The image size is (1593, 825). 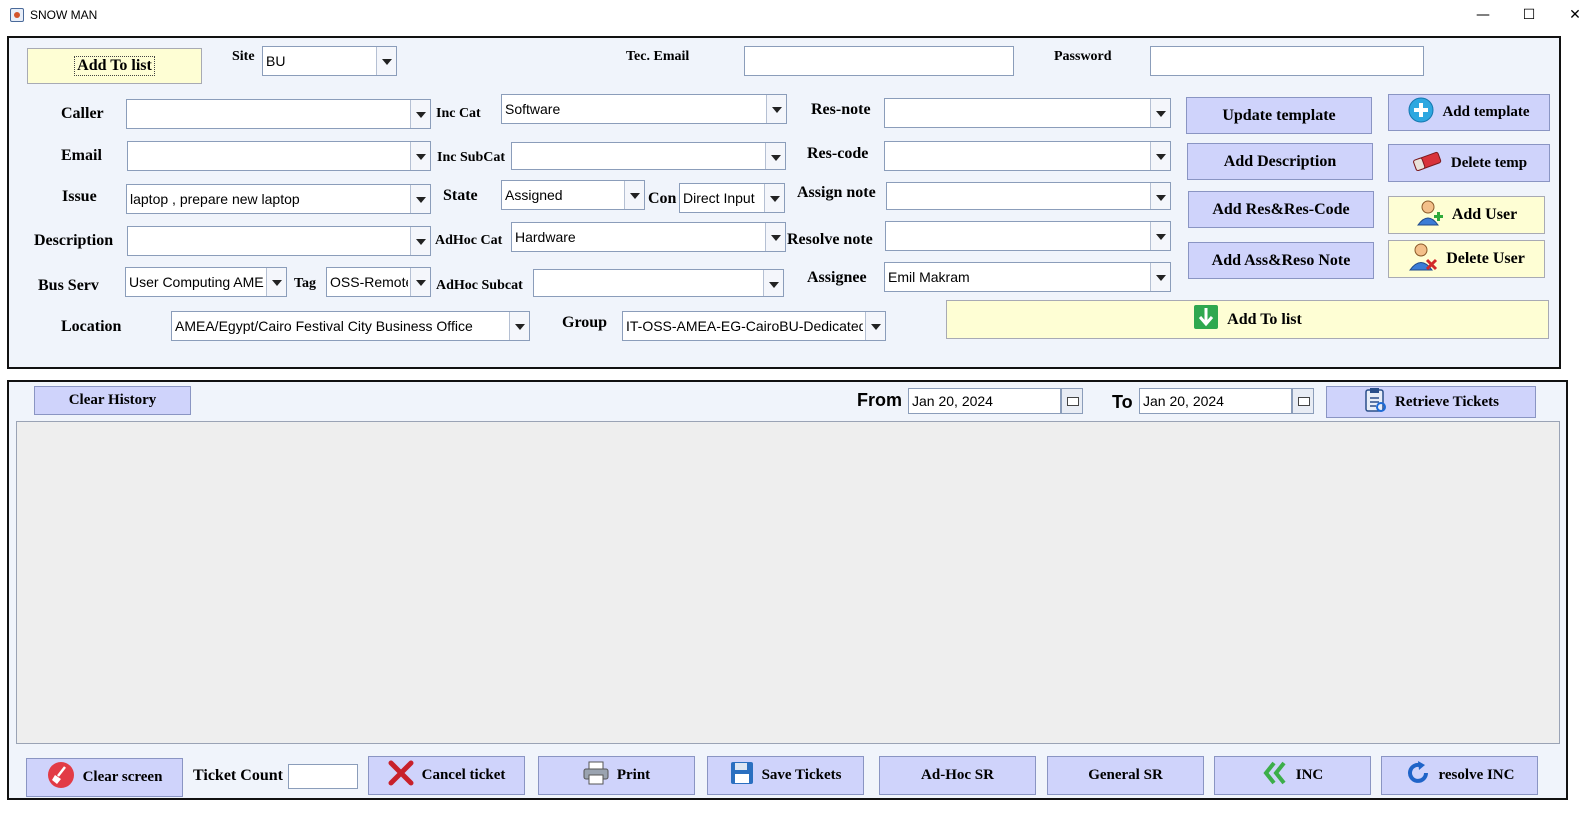 I want to click on tag-label: Tag, so click(x=305, y=283).